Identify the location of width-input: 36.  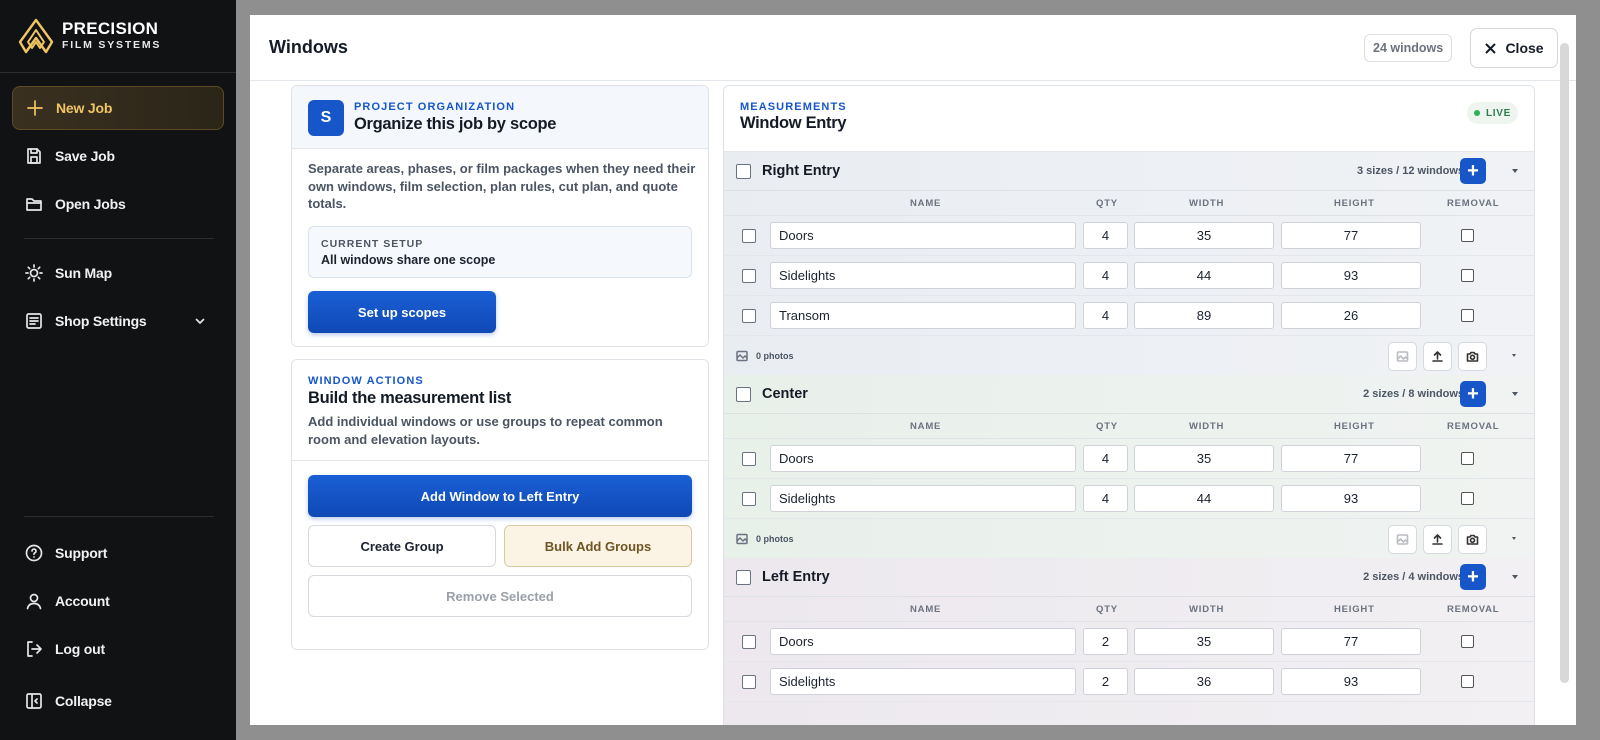
(1204, 681).